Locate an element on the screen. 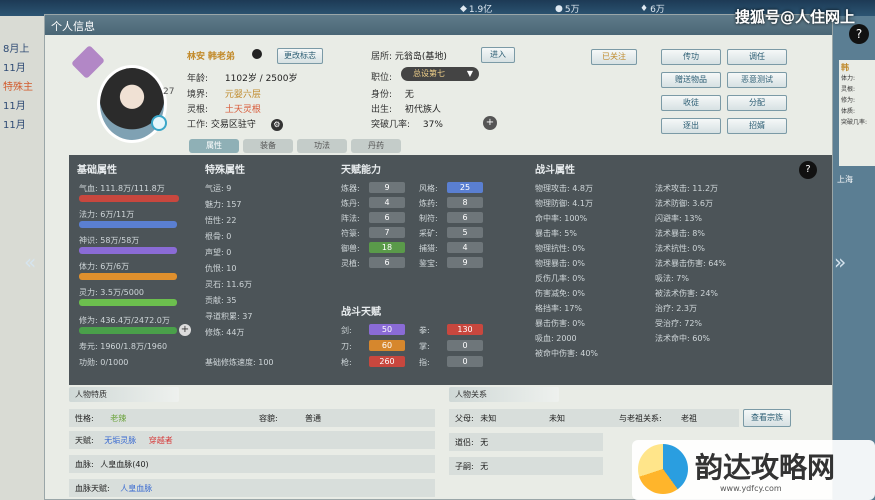 This screenshot has width=875, height=500. action-button-4: 恶意测试 is located at coordinates (757, 80).